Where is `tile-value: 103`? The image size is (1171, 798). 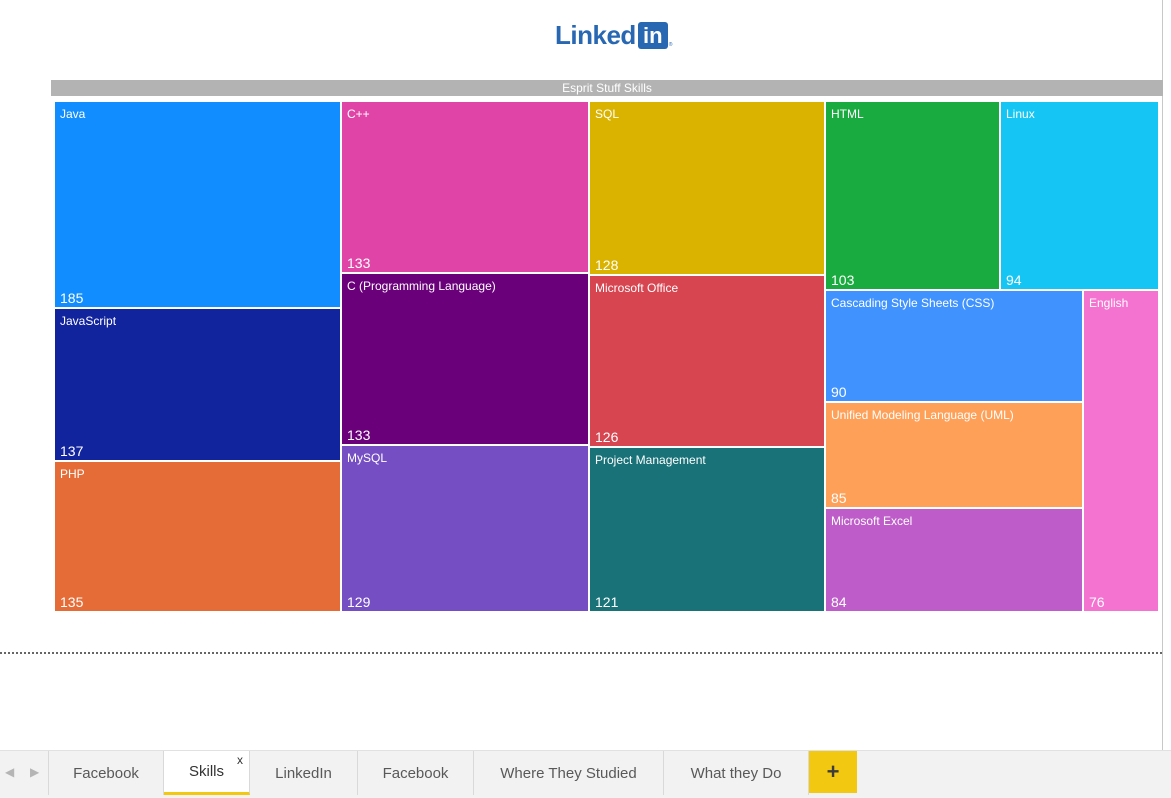 tile-value: 103 is located at coordinates (843, 280).